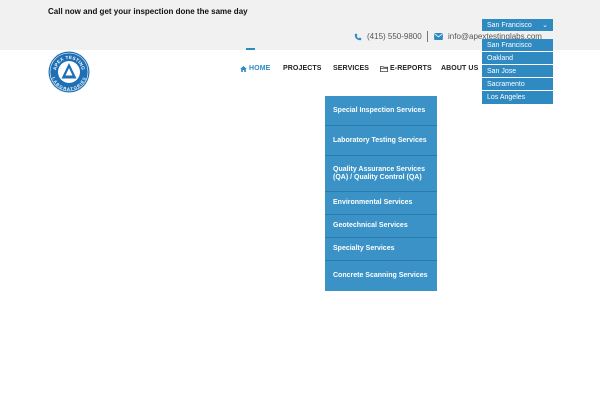 This screenshot has width=600, height=400. I want to click on home-icon, so click(243, 68).